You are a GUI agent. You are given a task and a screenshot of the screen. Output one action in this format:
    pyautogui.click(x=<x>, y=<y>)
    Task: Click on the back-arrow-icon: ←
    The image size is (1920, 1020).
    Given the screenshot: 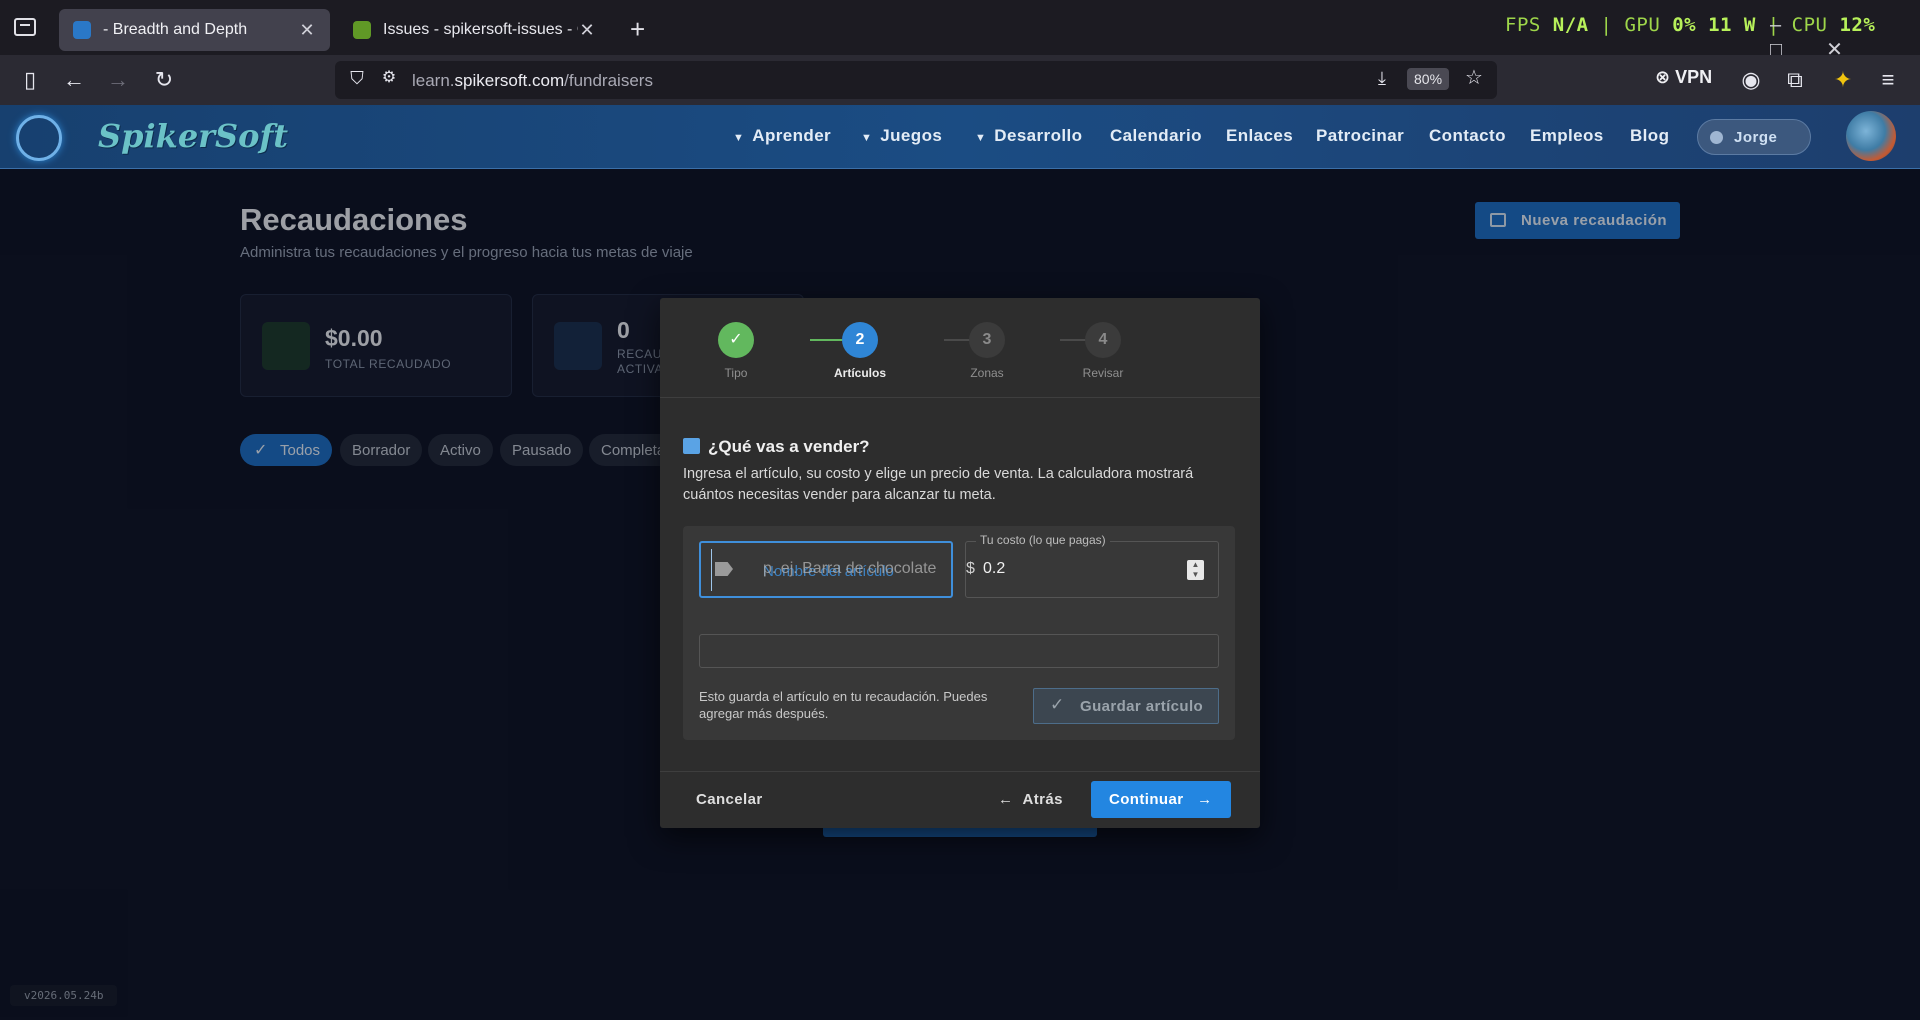 What is the action you would take?
    pyautogui.click(x=74, y=81)
    